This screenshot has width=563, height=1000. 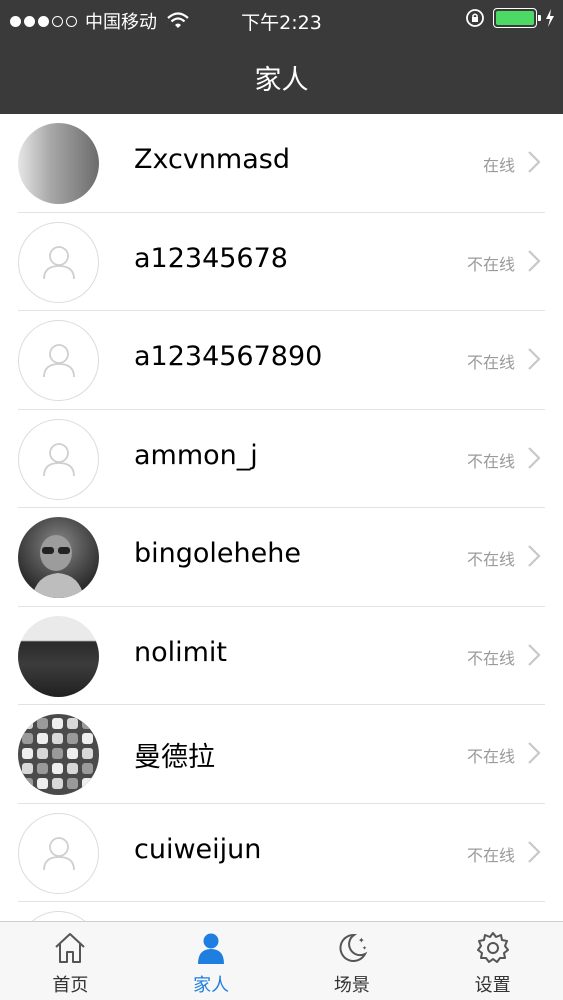 I want to click on contact-row: bingolehehe 不在线, so click(x=281, y=557).